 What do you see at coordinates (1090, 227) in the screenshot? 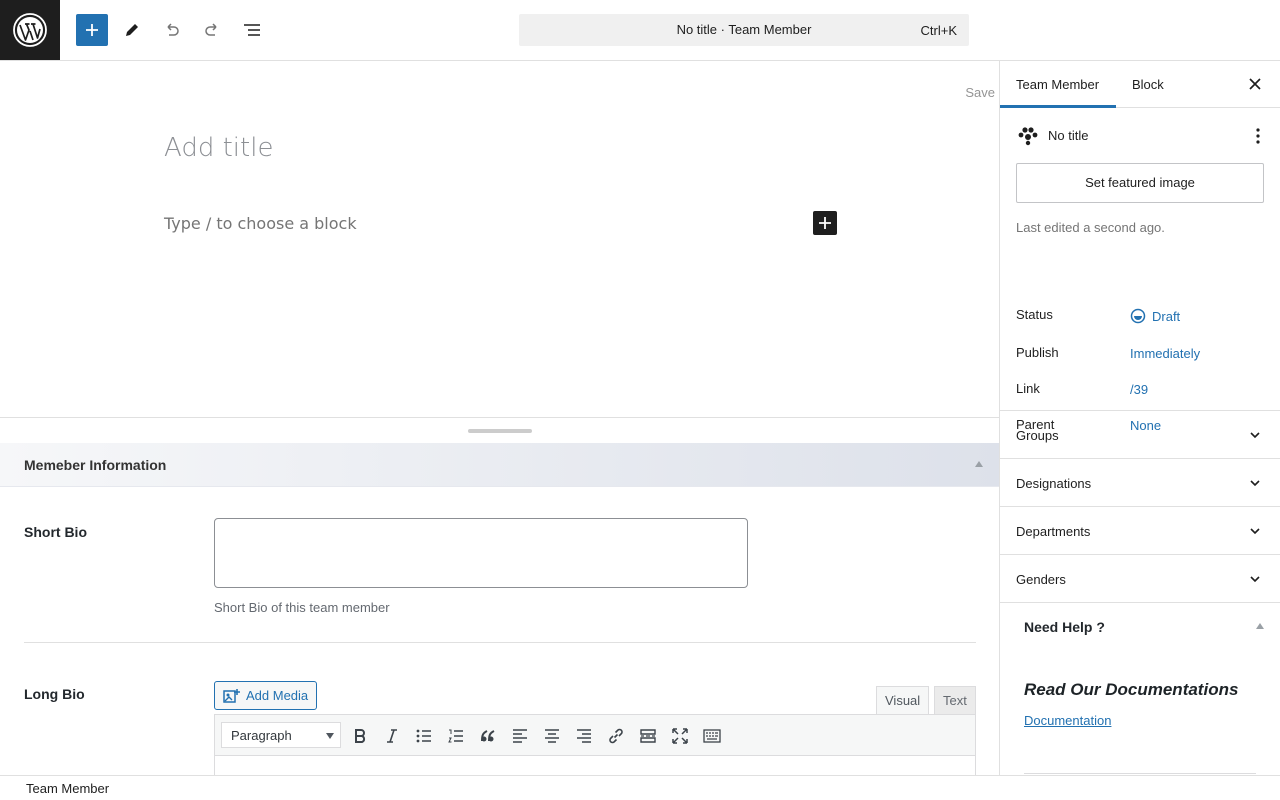
I see `last-edited-text: Last edited a second ago.` at bounding box center [1090, 227].